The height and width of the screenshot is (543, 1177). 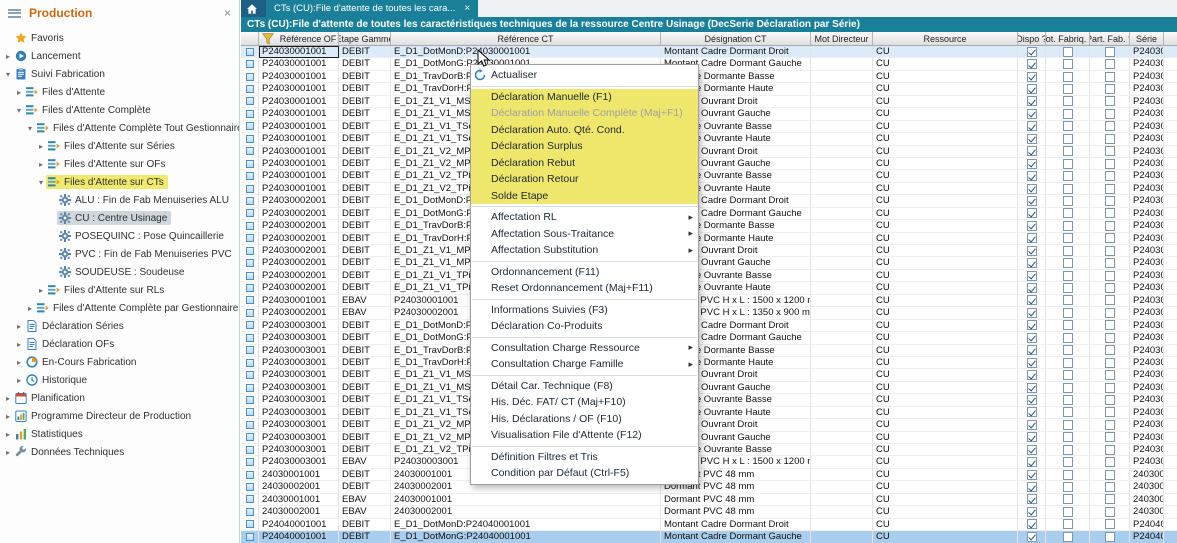 What do you see at coordinates (227, 13) in the screenshot?
I see `sidebar-close-icon: ×` at bounding box center [227, 13].